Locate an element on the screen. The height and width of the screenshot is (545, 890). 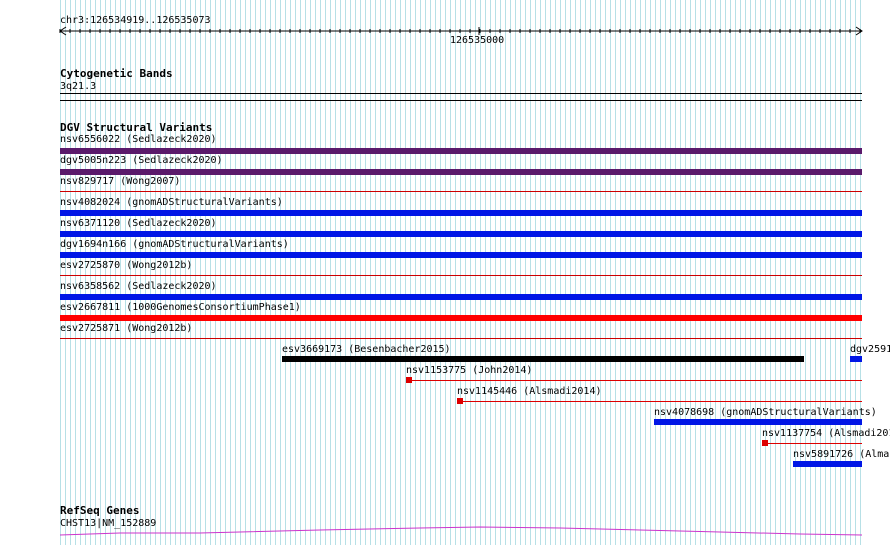
gene-intron-line is located at coordinates (461, 531).